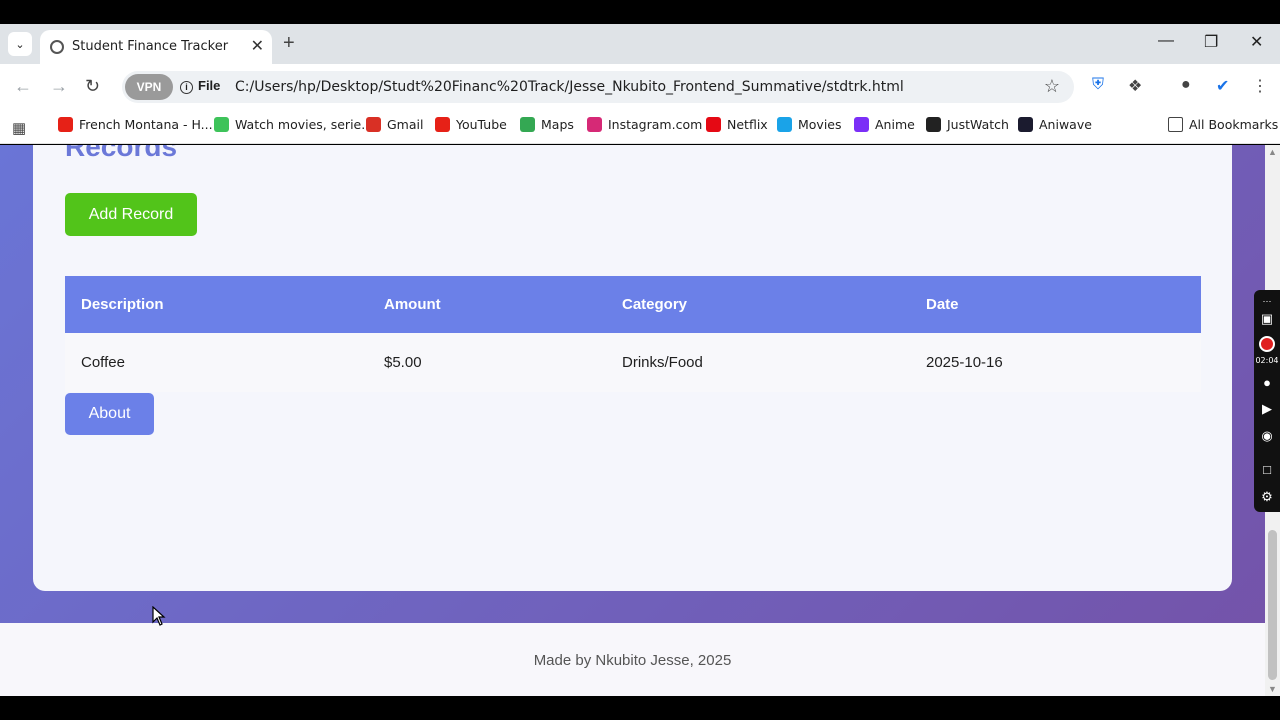  I want to click on window-icon: □, so click(1267, 470).